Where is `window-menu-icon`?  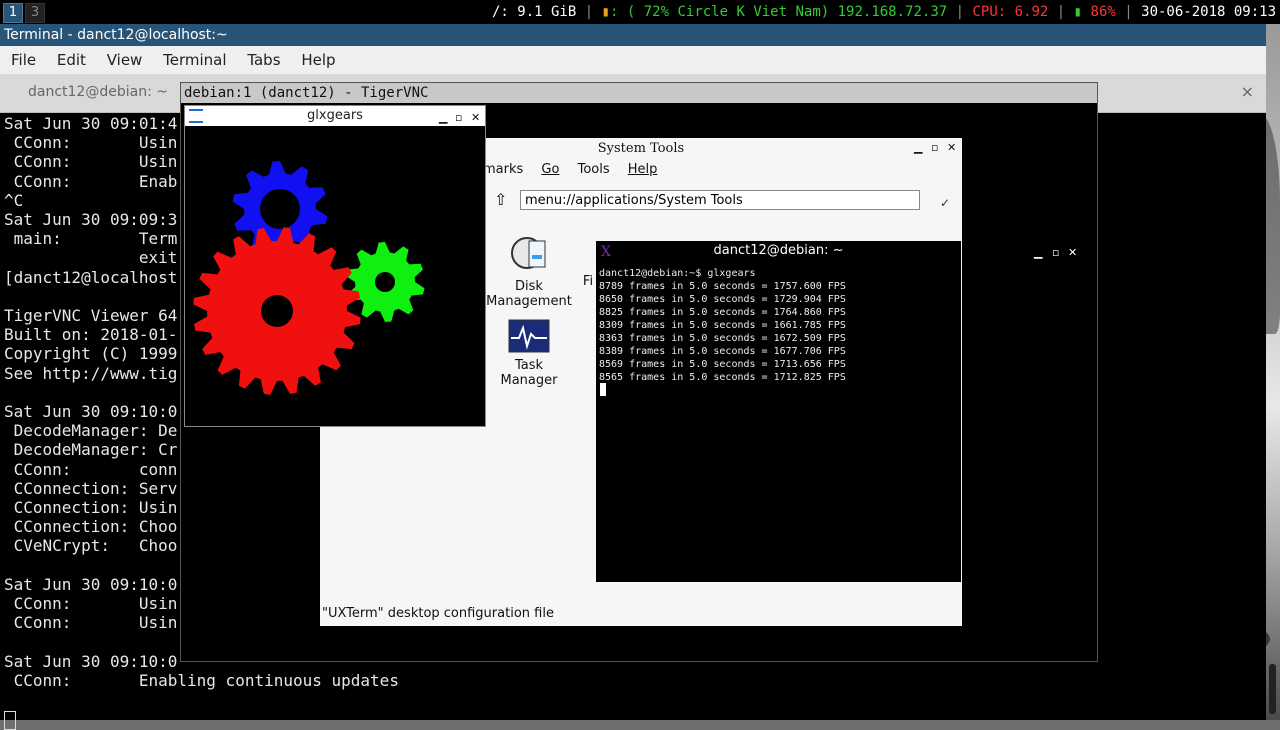
window-menu-icon is located at coordinates (196, 116).